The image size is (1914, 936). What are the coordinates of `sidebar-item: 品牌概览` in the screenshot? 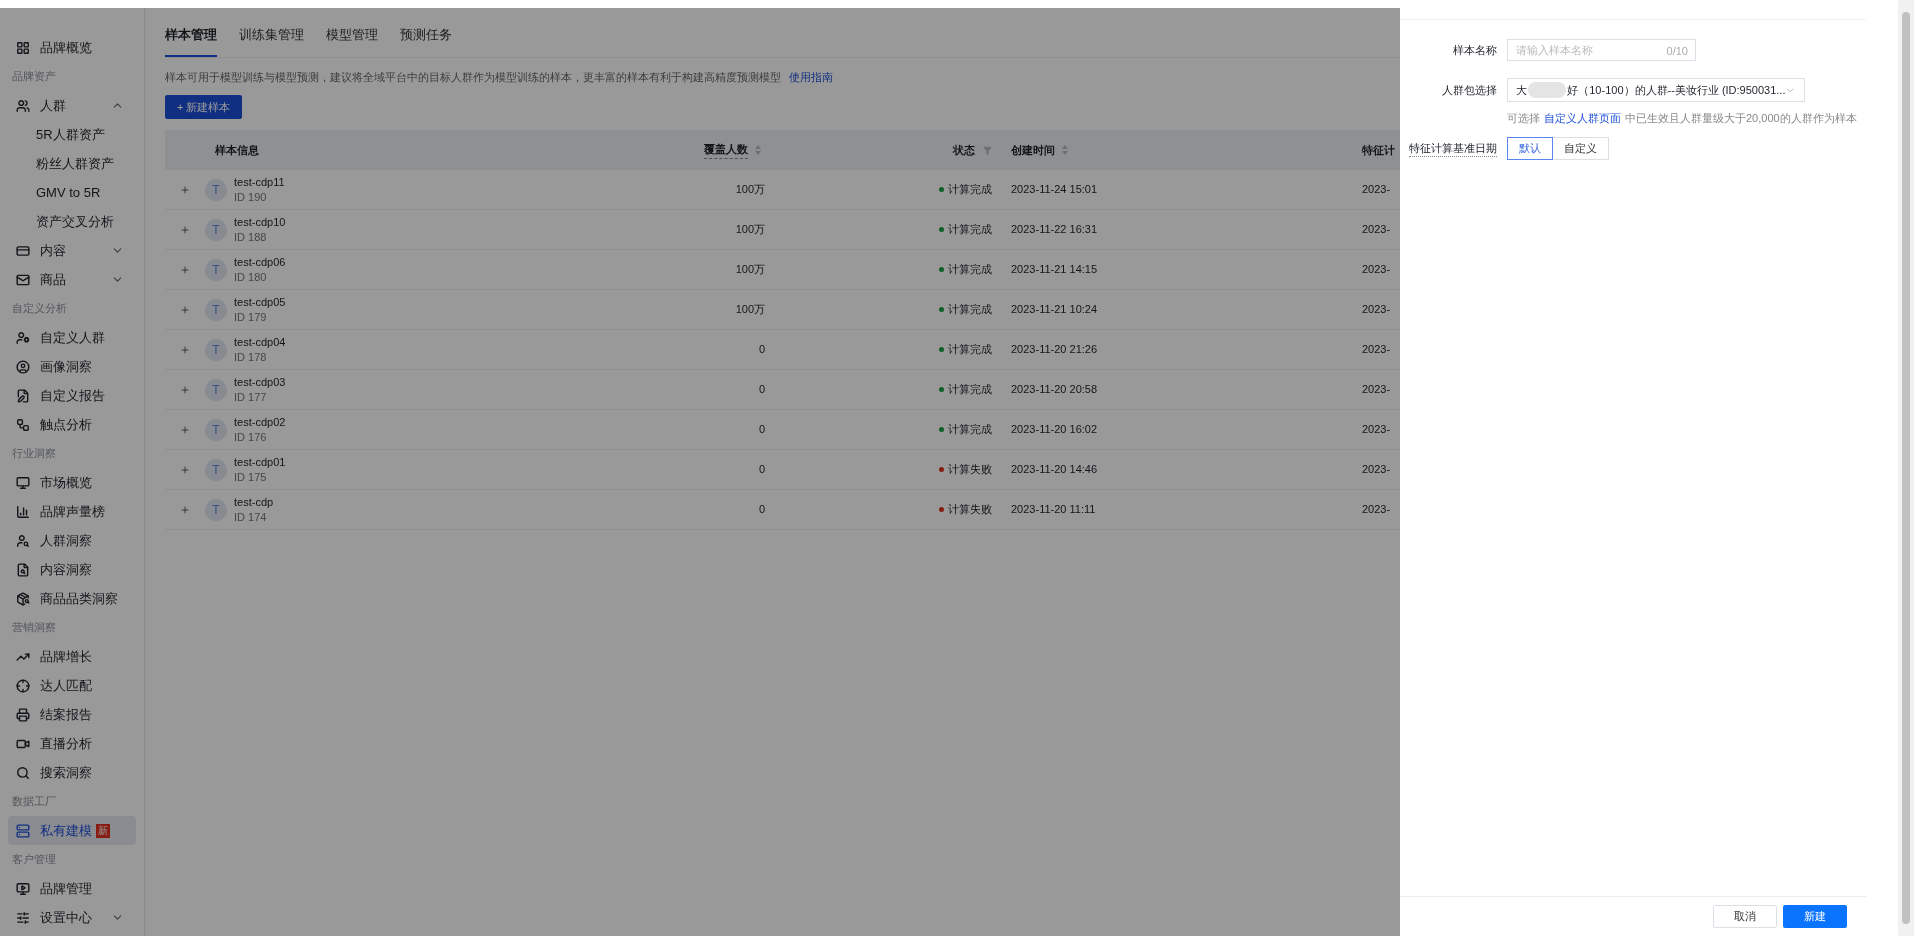 It's located at (72, 47).